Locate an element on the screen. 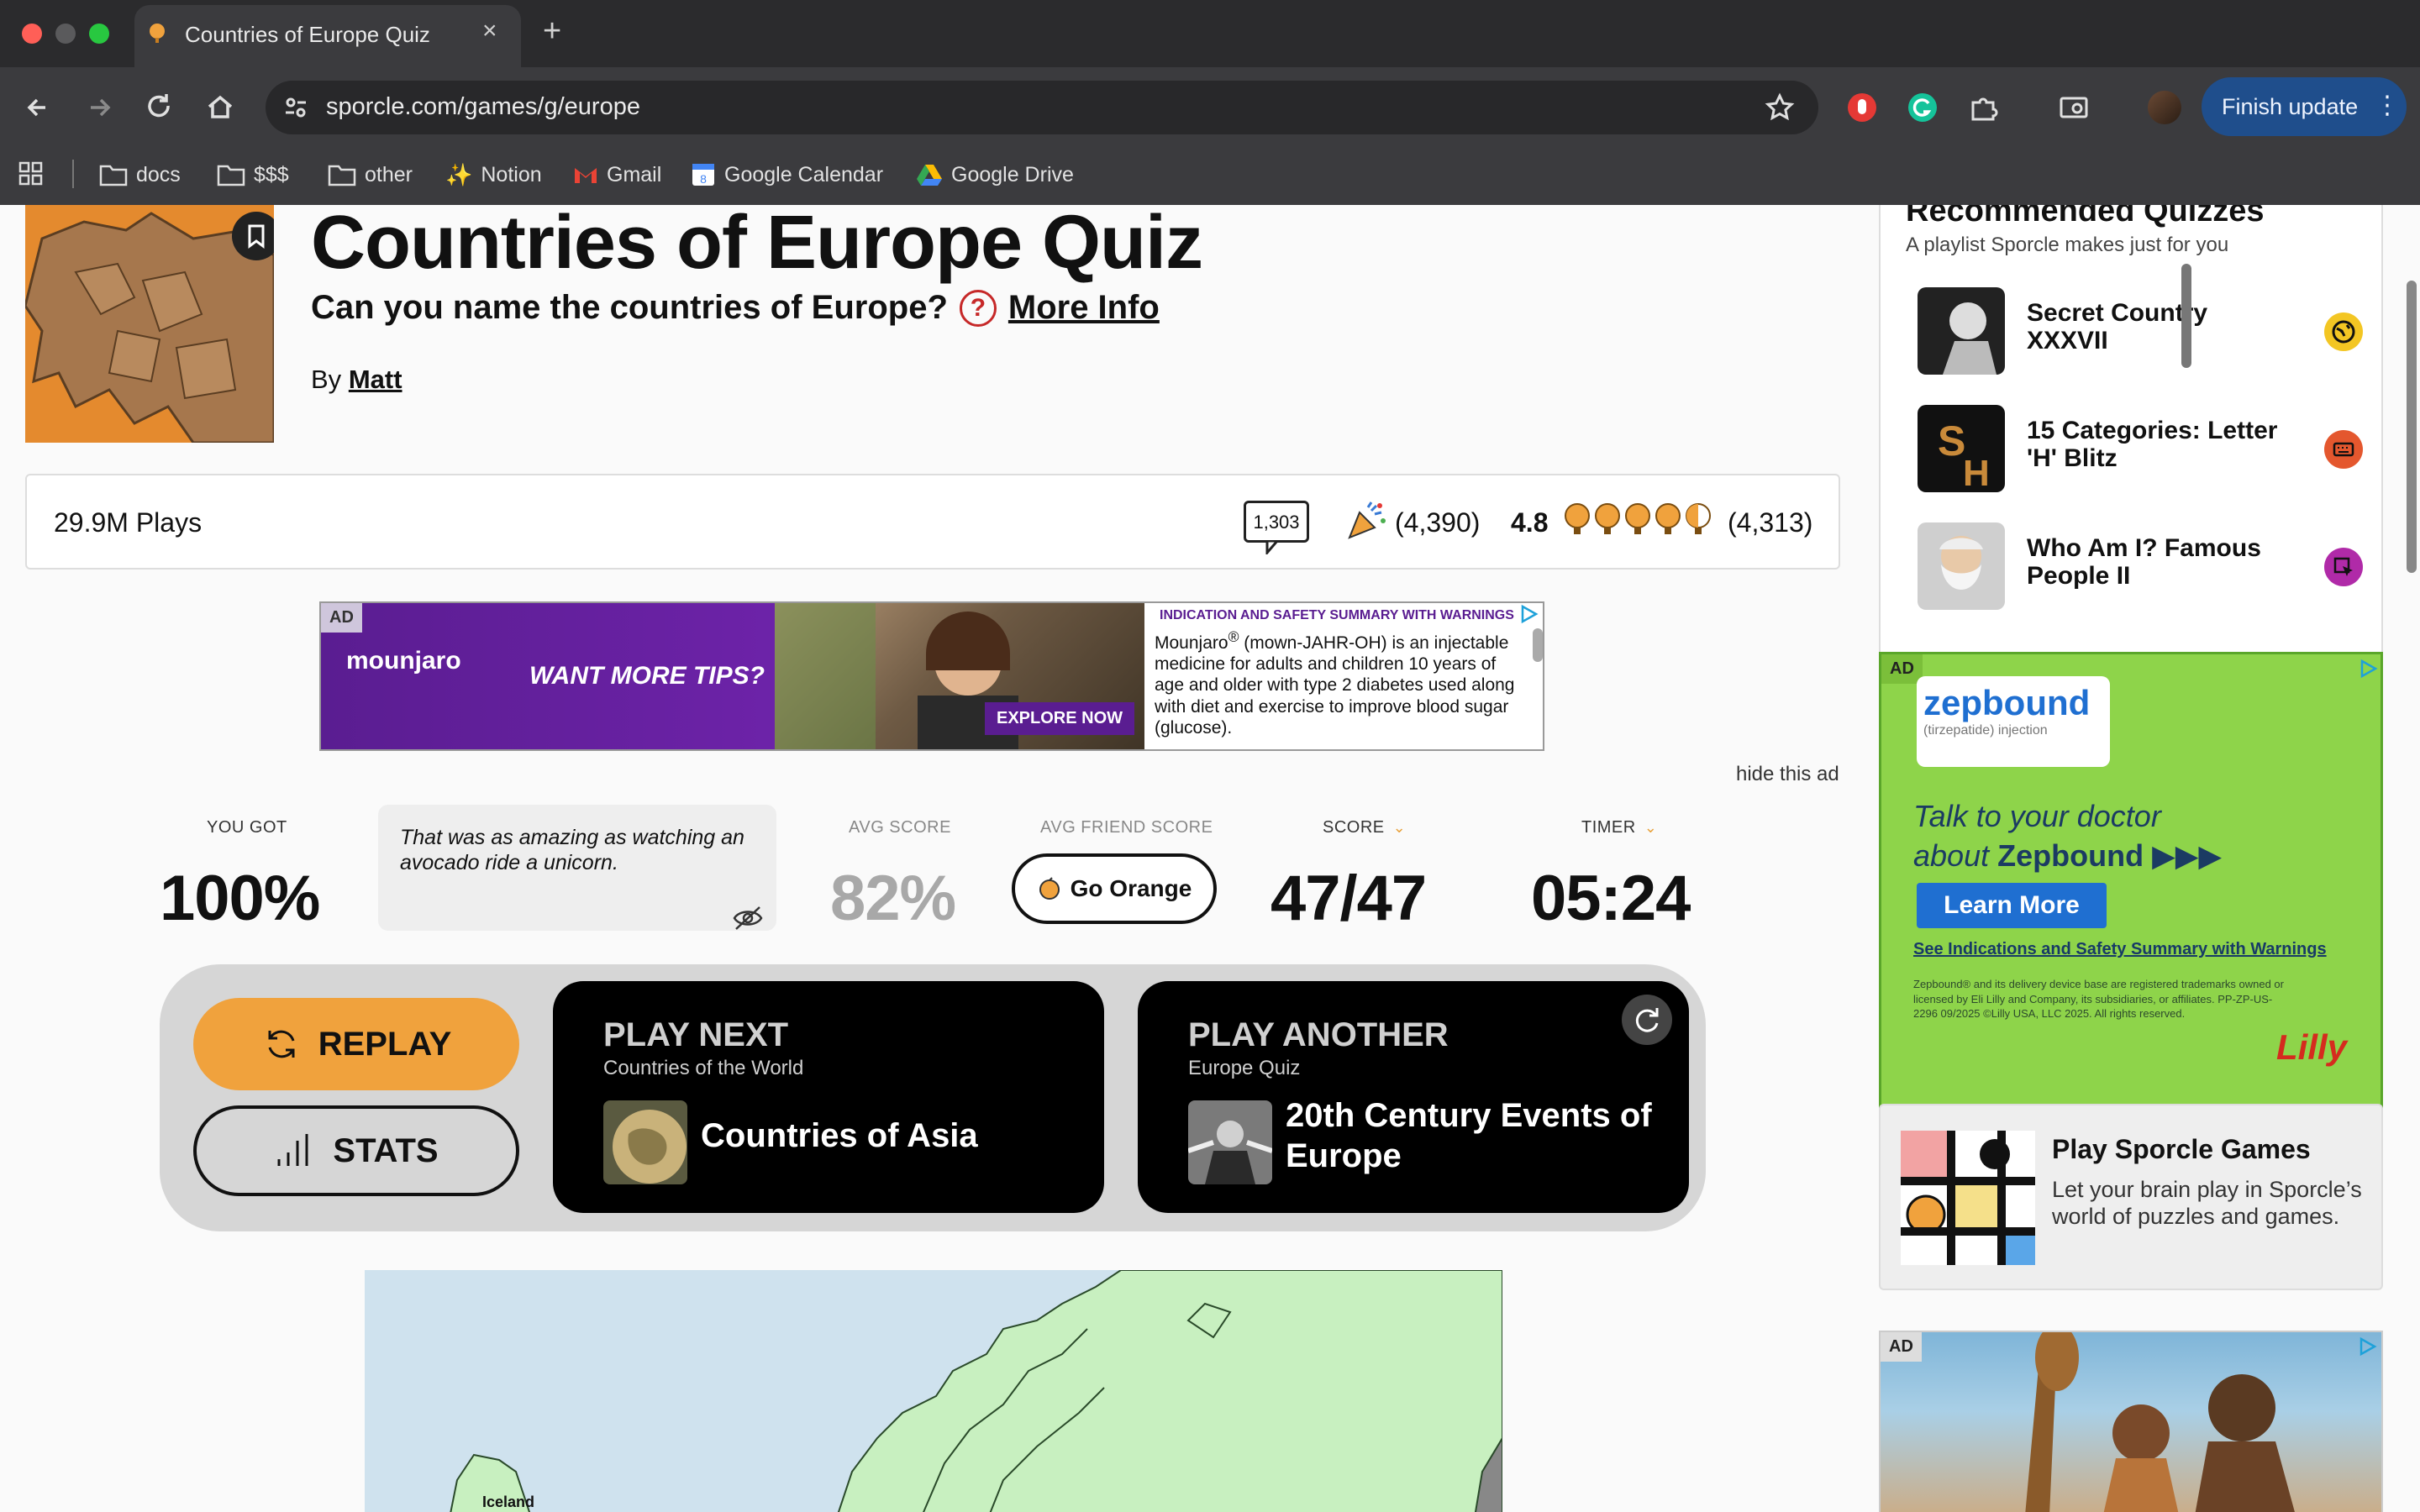 This screenshot has width=2420, height=1512. sporcle-games-logo is located at coordinates (1968, 1198).